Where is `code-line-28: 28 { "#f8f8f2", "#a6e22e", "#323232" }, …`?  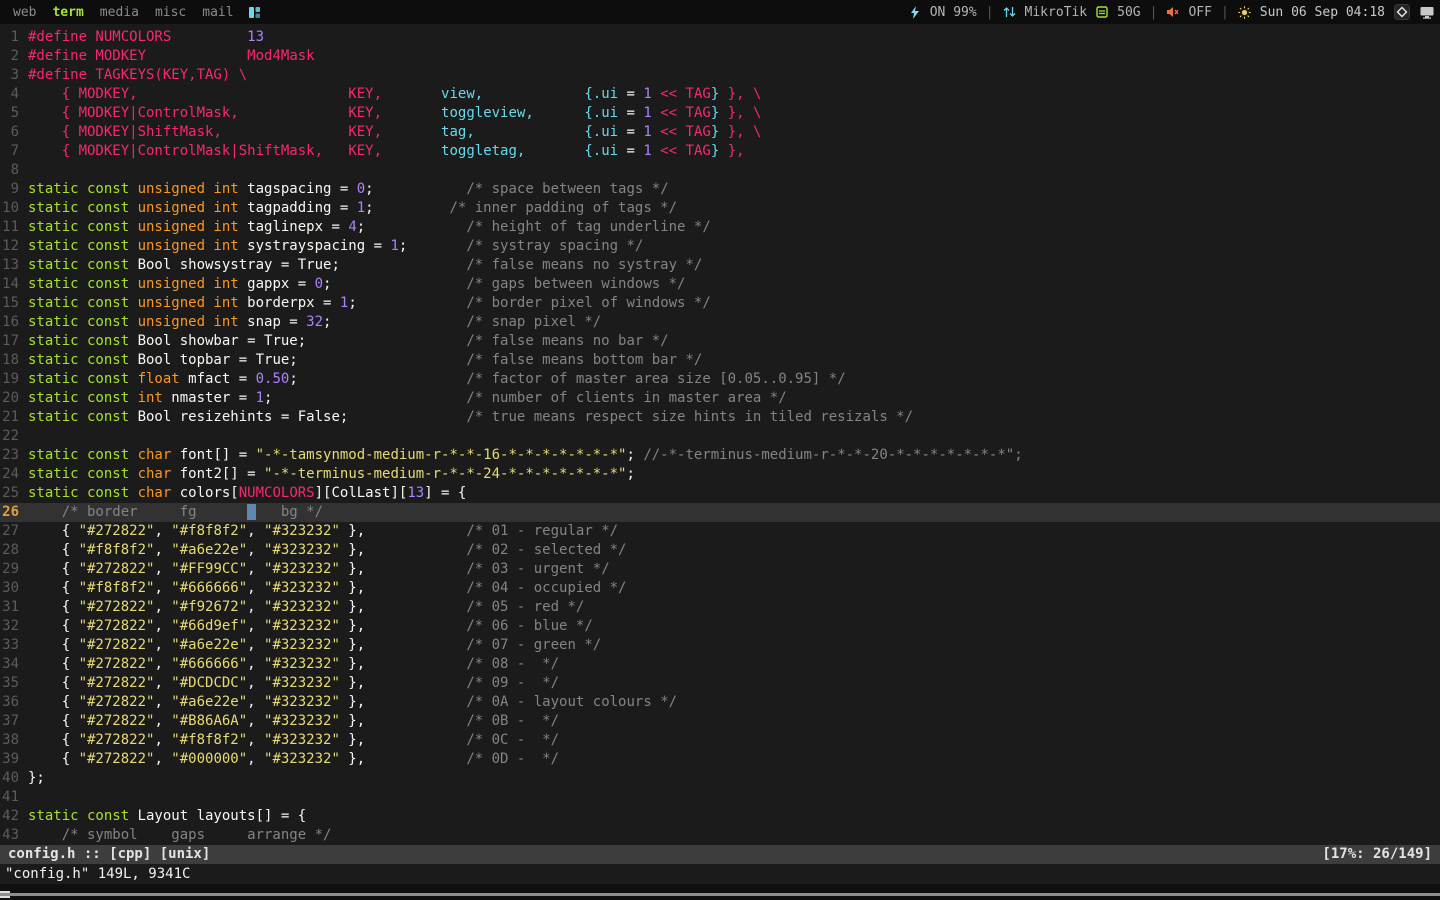
code-line-28: 28 { "#f8f8f2", "#a6e22e", "#323232" }, … is located at coordinates (720, 550).